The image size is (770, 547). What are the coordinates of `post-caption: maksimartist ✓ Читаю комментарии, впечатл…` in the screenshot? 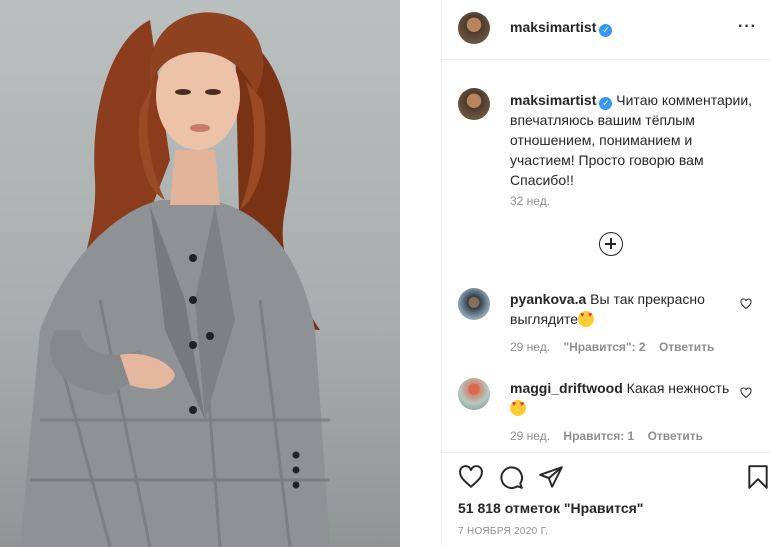 It's located at (633, 140).